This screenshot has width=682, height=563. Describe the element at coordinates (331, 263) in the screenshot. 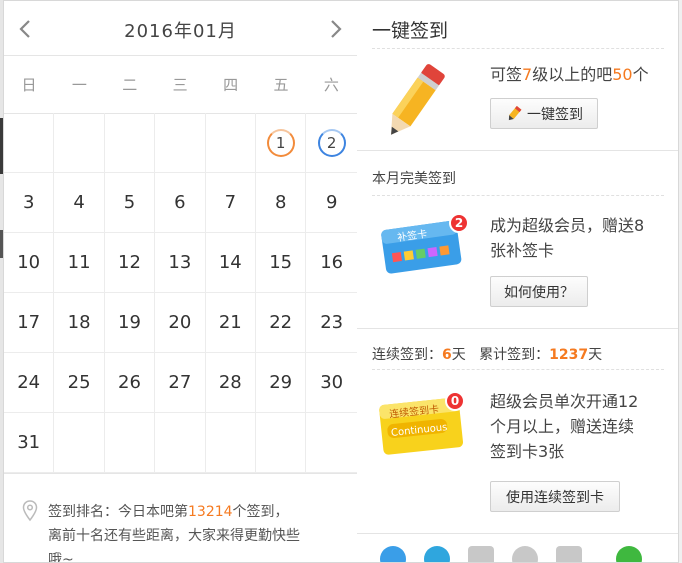

I see `calendar-day: 16` at that location.